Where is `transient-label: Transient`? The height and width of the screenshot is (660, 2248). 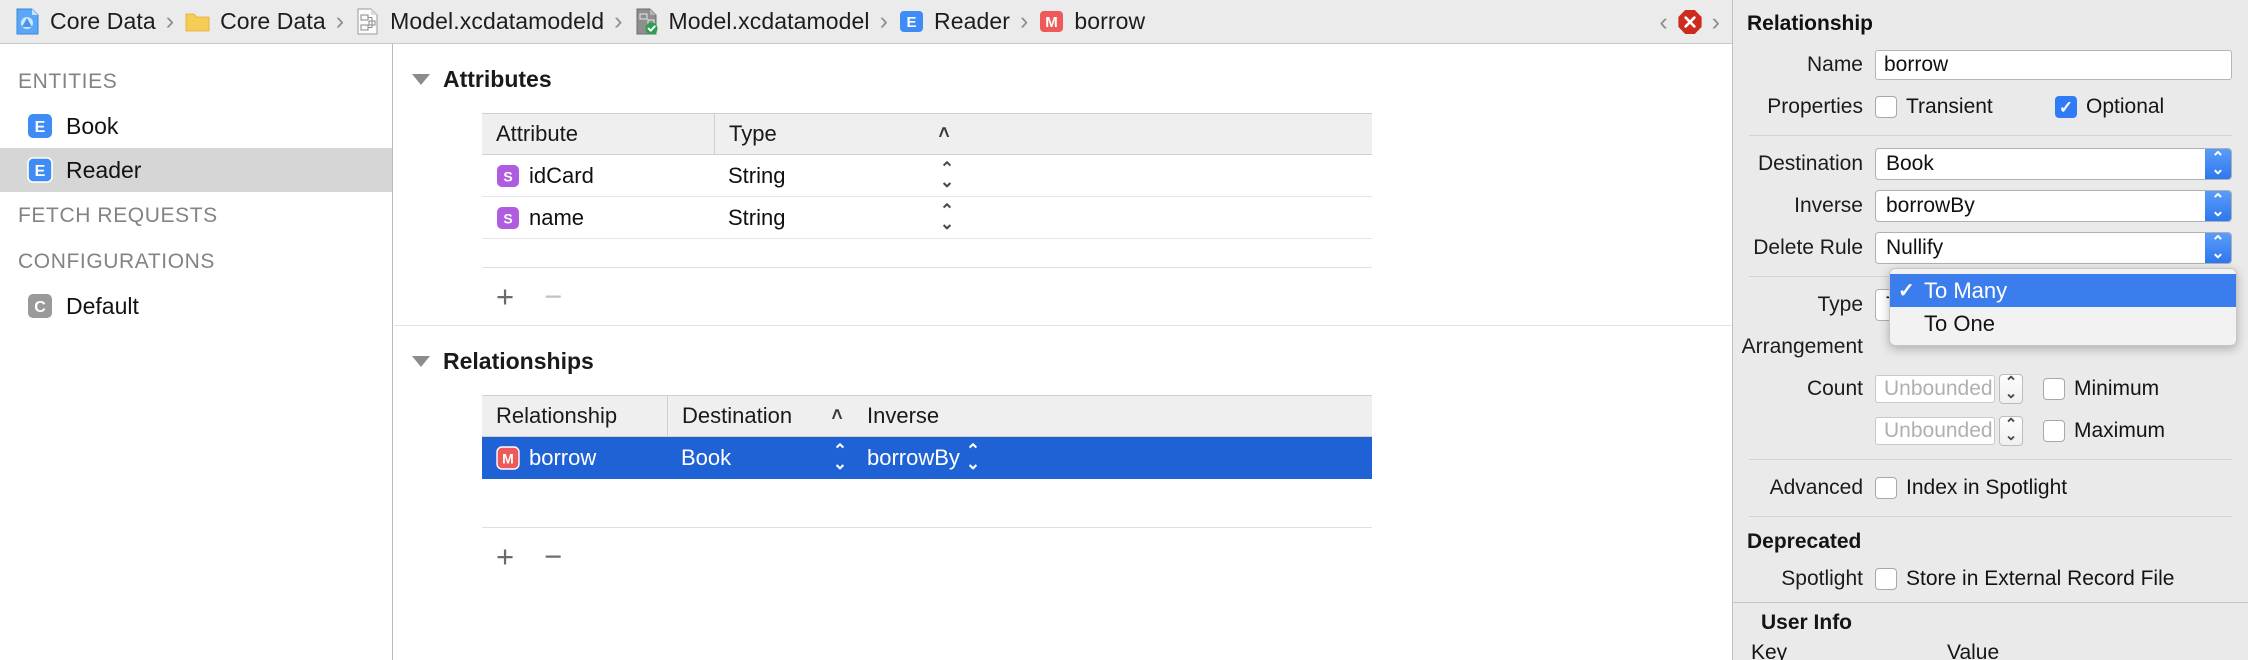
transient-label: Transient is located at coordinates (1949, 106).